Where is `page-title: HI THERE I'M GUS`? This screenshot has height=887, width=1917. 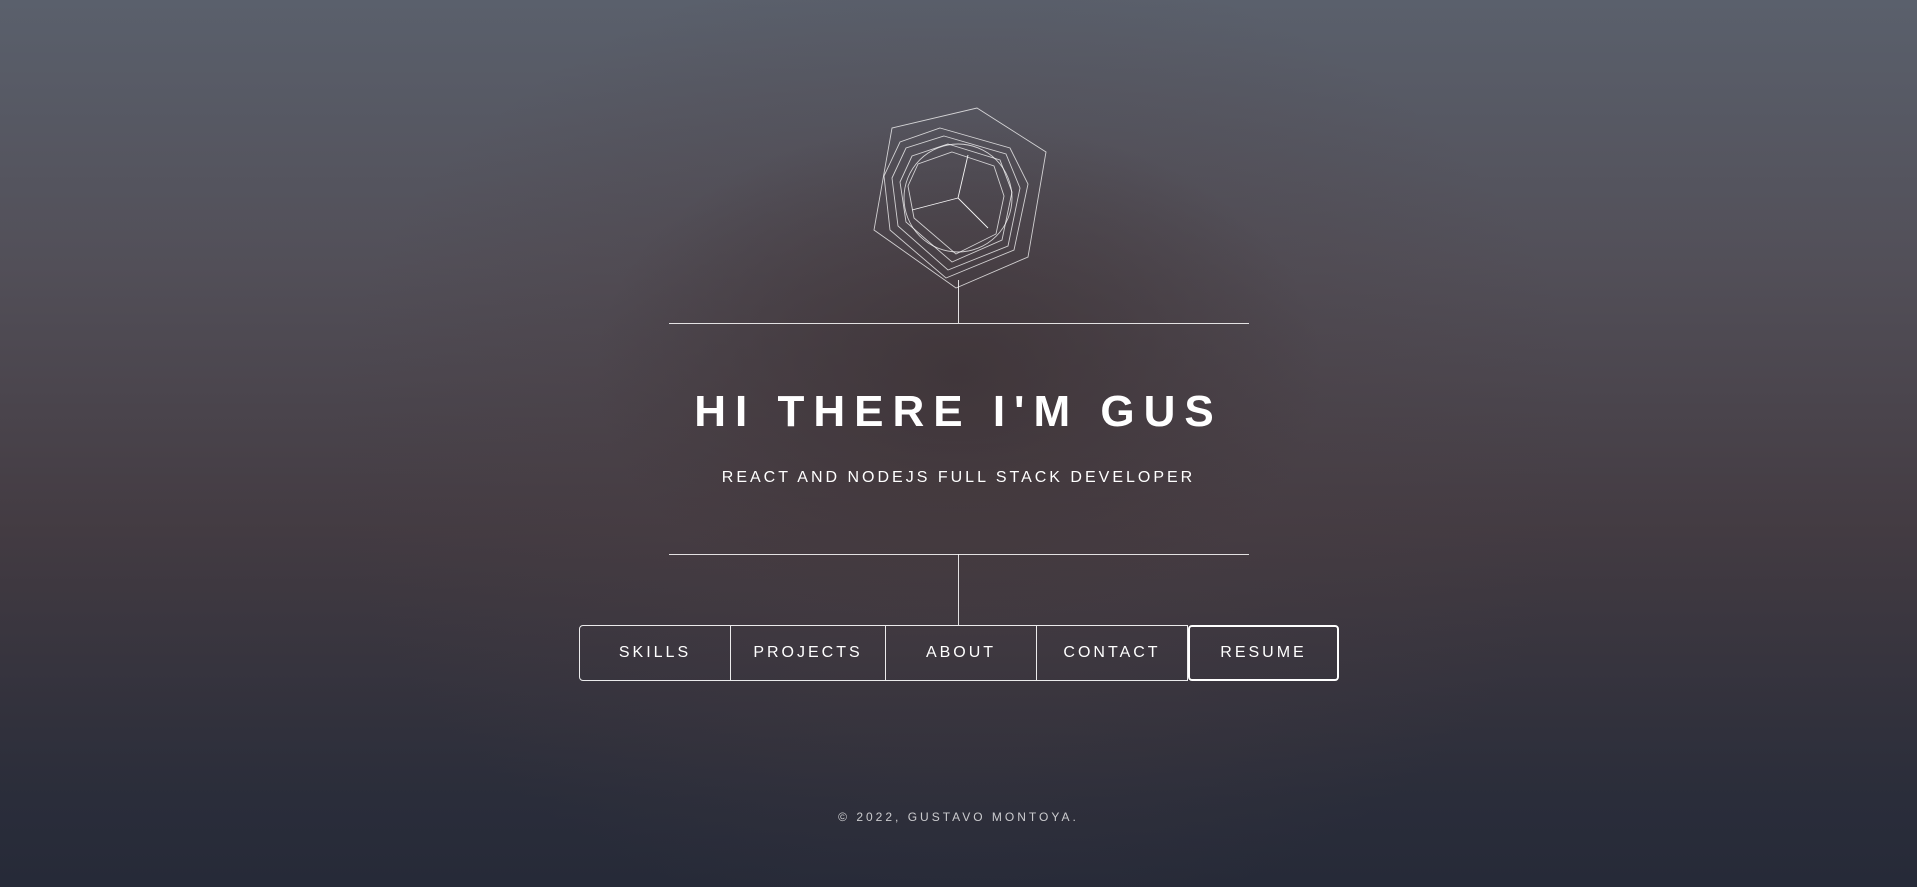 page-title: HI THERE I'M GUS is located at coordinates (958, 411).